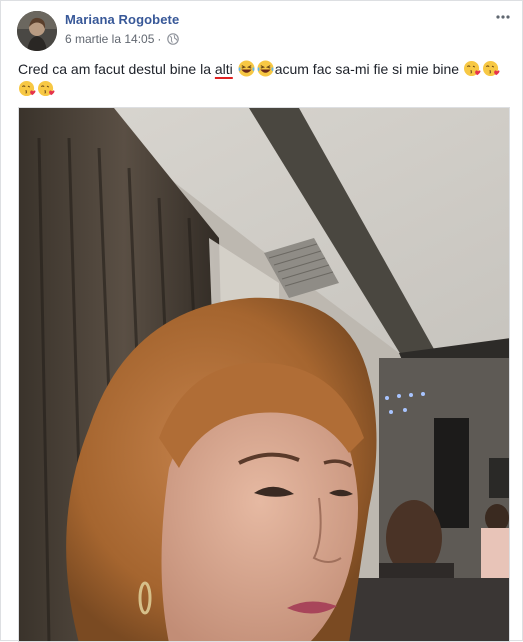 The image size is (523, 642). Describe the element at coordinates (37, 31) in the screenshot. I see `profile-avatar` at that location.